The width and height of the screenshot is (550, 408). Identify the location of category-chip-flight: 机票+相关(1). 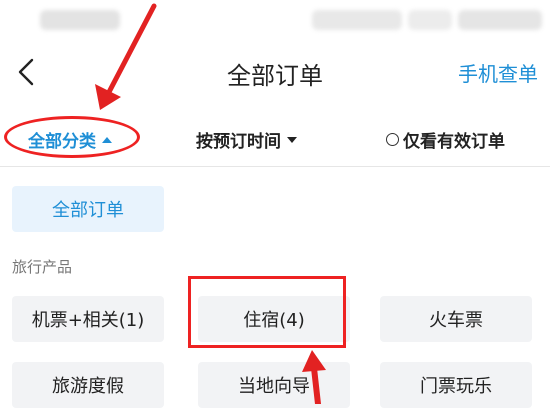
(88, 319).